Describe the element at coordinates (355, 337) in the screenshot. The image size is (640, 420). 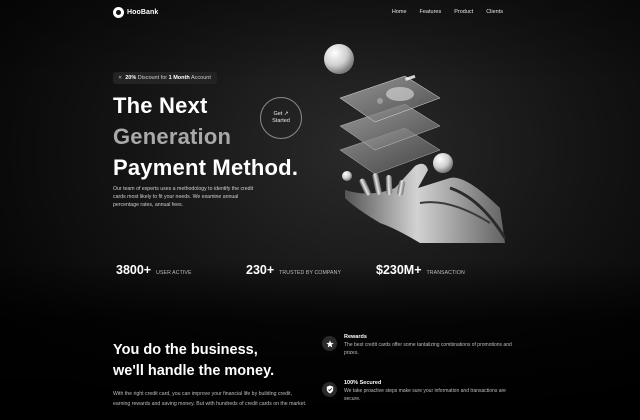
I see `feature-title: Rewards` at that location.